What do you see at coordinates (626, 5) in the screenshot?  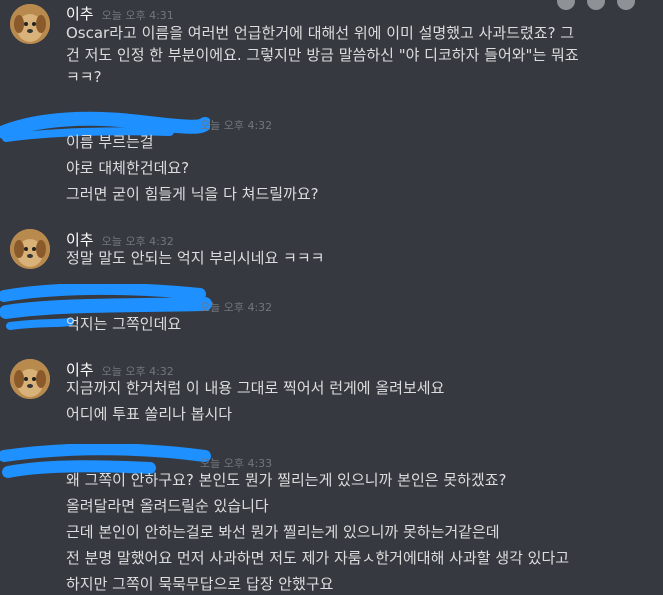 I see `more-icon` at bounding box center [626, 5].